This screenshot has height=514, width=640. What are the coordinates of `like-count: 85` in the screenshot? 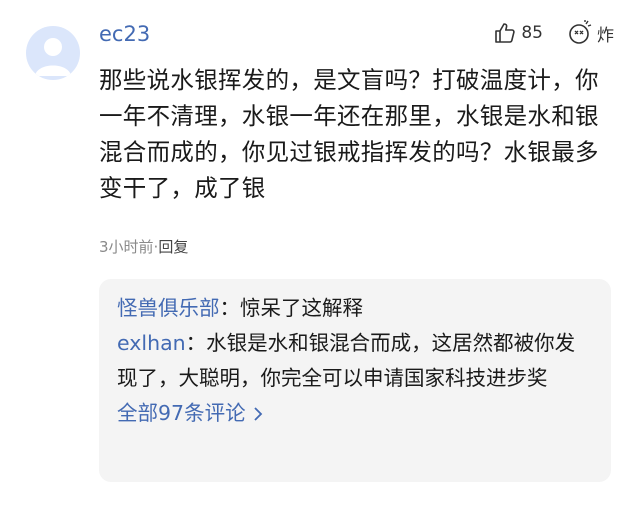 It's located at (532, 33).